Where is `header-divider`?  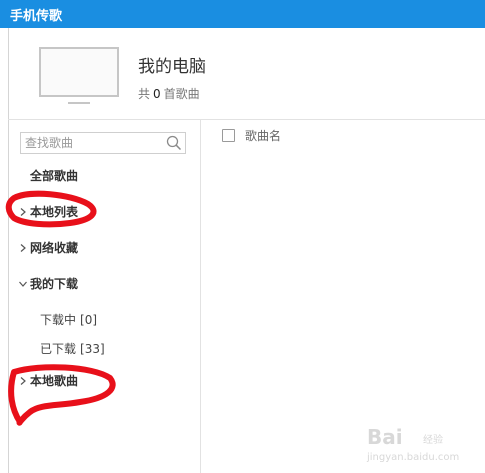
header-divider is located at coordinates (246, 119).